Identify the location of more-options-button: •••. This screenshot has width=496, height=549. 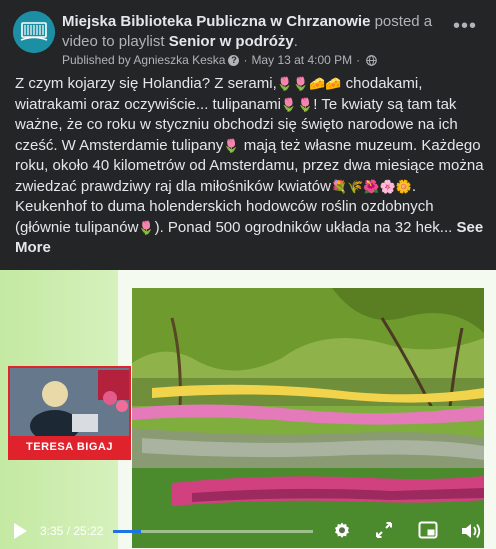
(465, 26).